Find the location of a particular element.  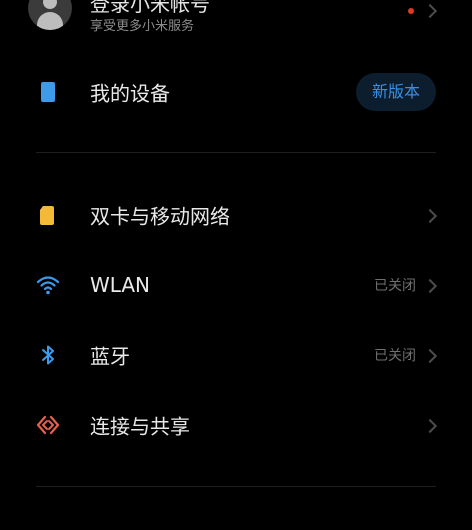

bluetooth-status: 已关闭 is located at coordinates (395, 356).